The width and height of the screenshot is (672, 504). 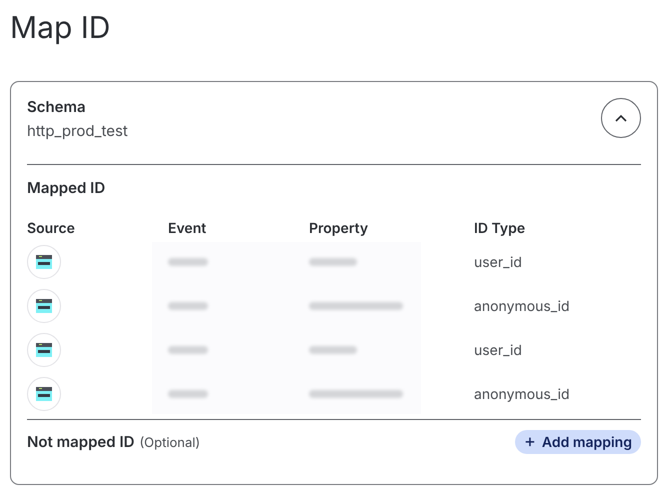 What do you see at coordinates (187, 229) in the screenshot?
I see `column-header: Event` at bounding box center [187, 229].